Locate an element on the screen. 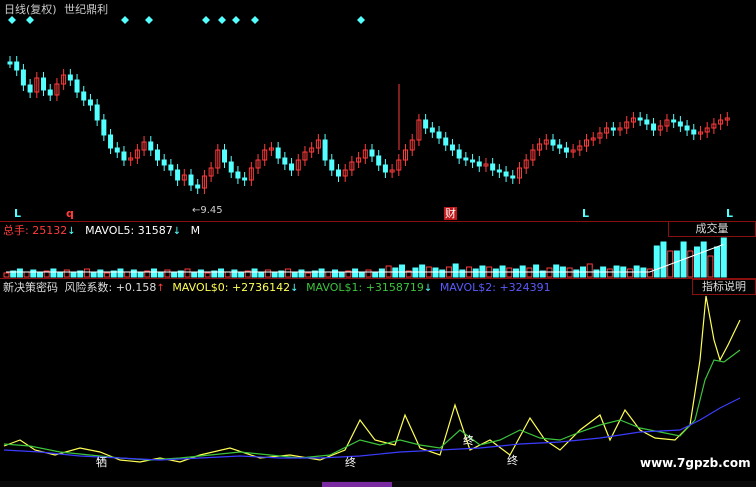  marker-zhong-2: 终 is located at coordinates (468, 440).